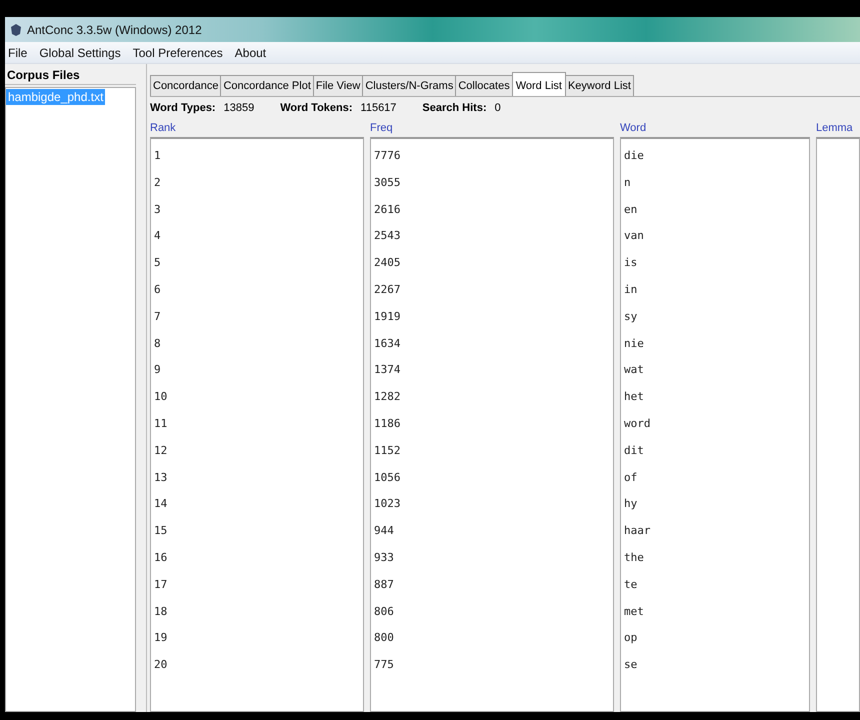 This screenshot has height=720, width=860. What do you see at coordinates (157, 210) in the screenshot?
I see `list-cell-text: 3` at bounding box center [157, 210].